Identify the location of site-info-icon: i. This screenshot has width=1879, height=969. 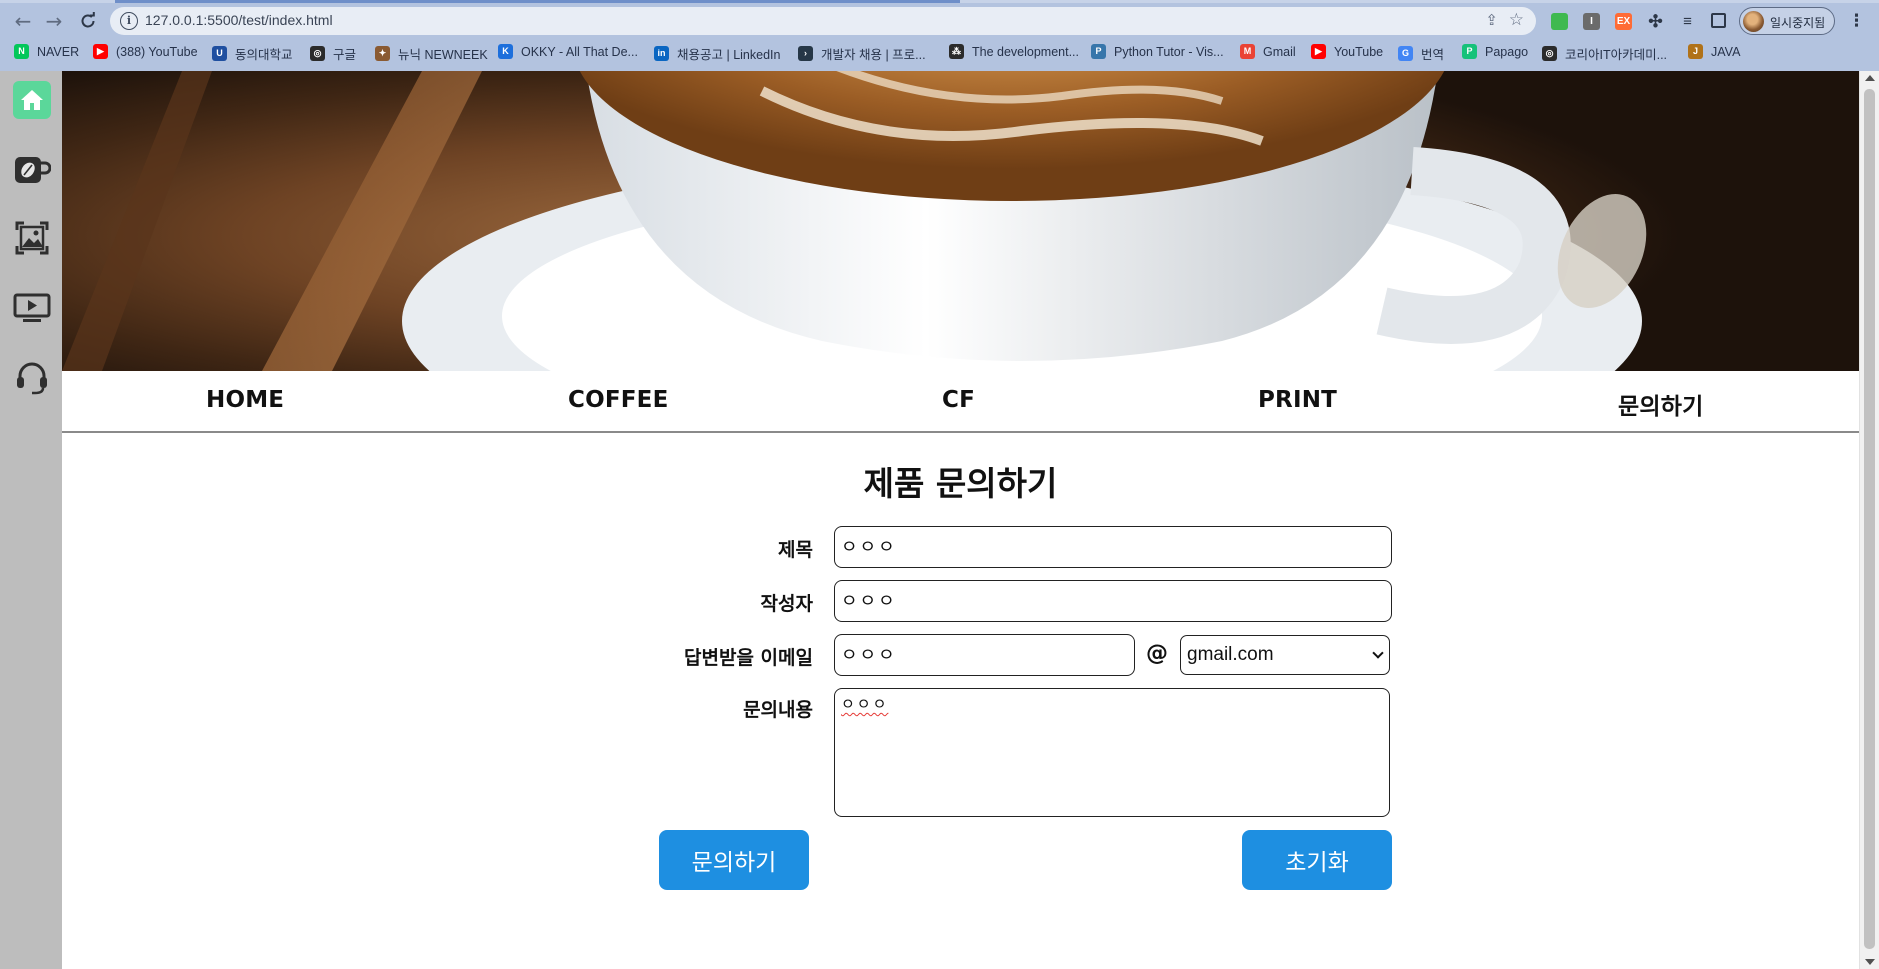
(129, 21).